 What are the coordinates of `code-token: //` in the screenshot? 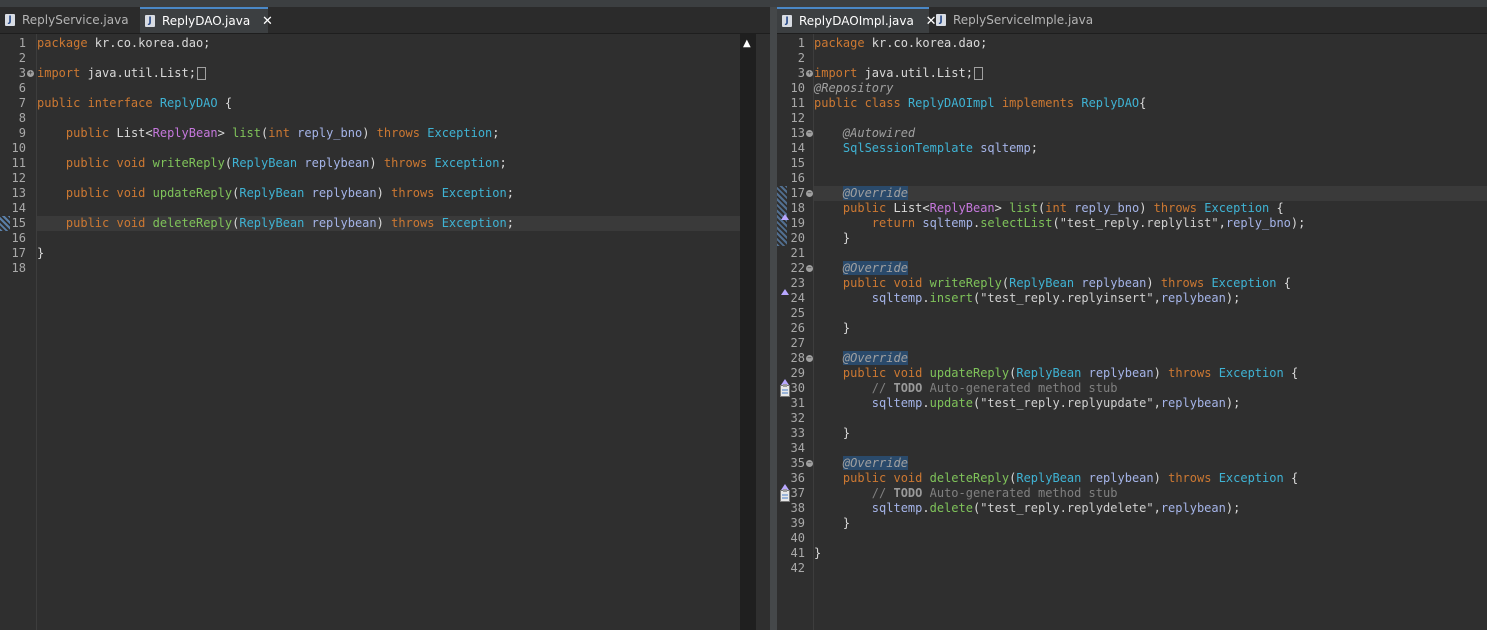 It's located at (882, 493).